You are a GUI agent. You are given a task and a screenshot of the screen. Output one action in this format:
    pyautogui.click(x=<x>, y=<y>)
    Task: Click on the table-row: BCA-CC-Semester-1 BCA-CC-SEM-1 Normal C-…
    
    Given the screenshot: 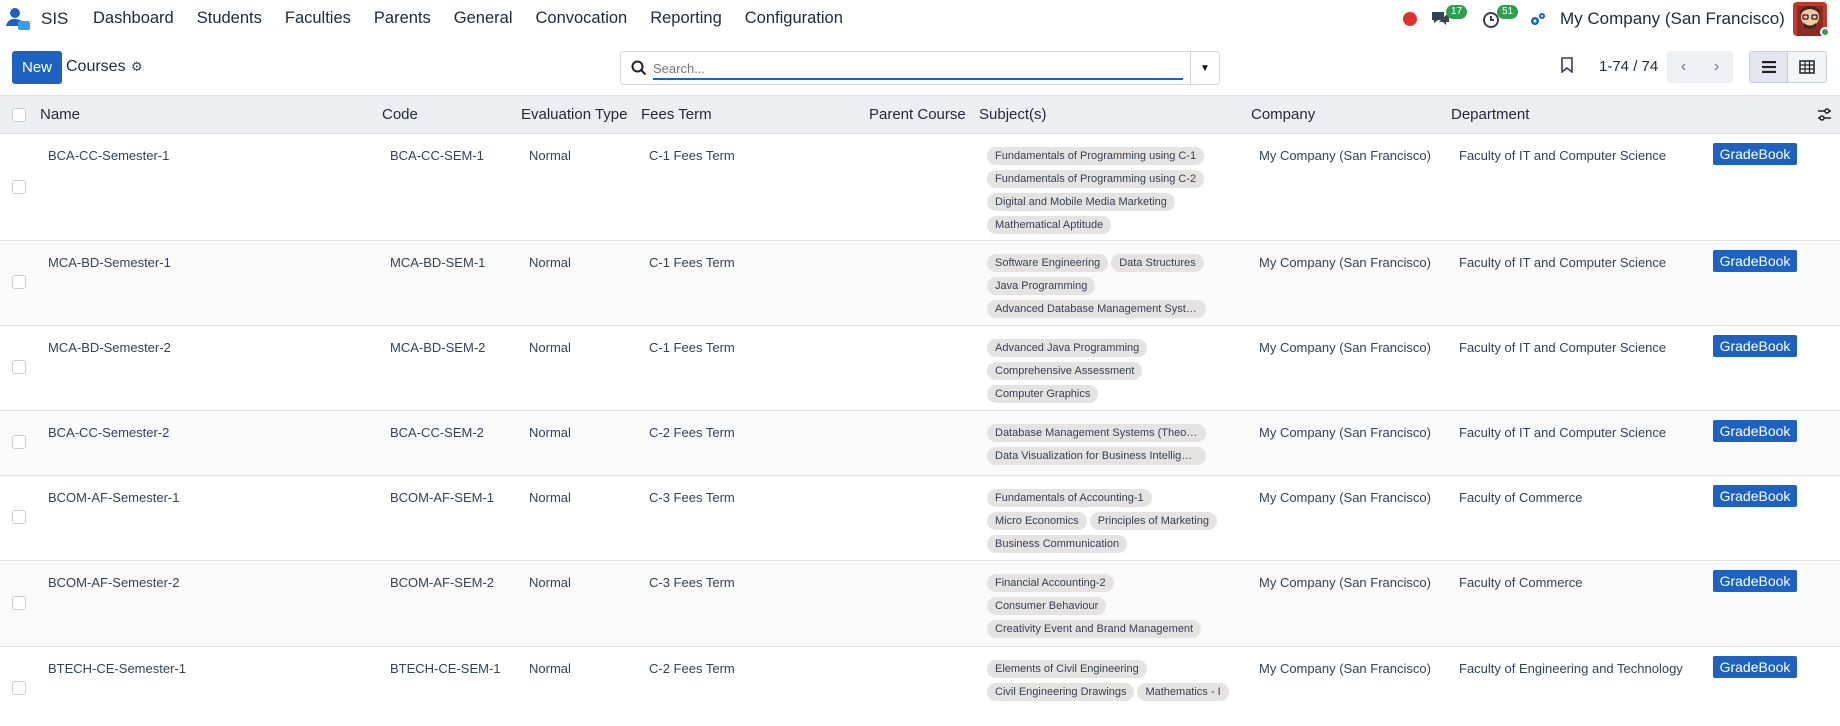 What is the action you would take?
    pyautogui.click(x=920, y=187)
    